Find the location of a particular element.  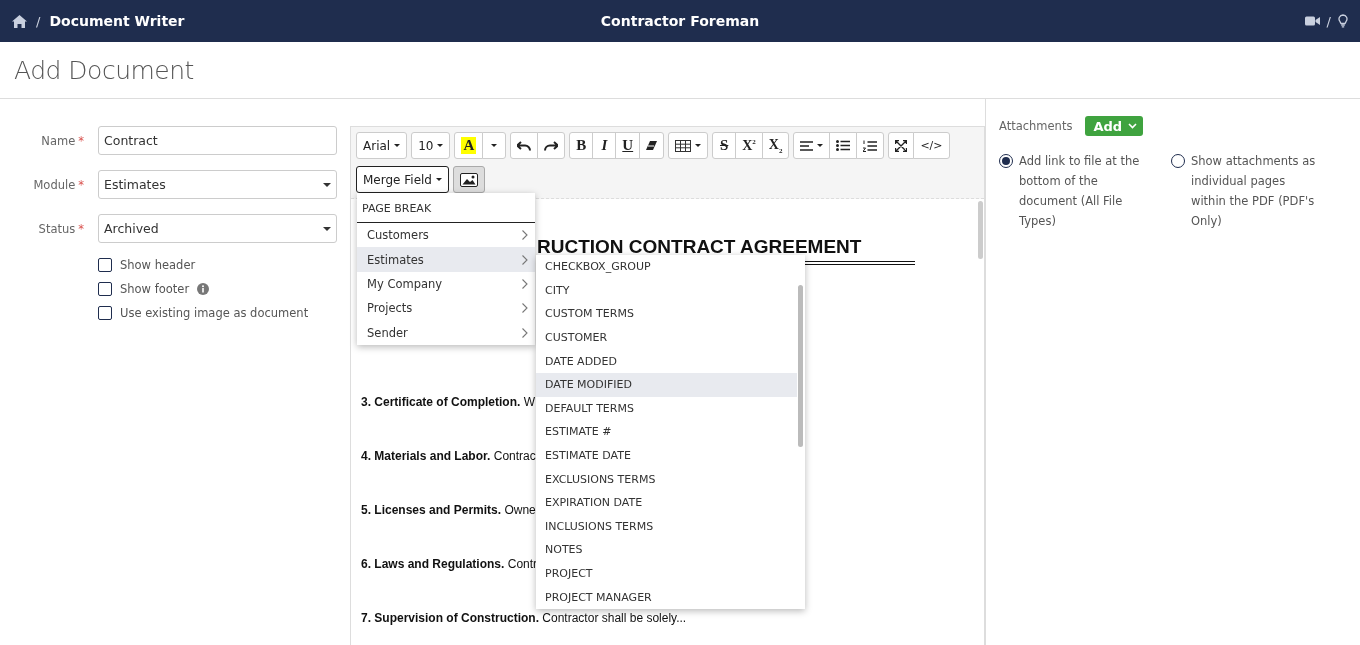

submenu-item: Projects is located at coordinates (446, 308).